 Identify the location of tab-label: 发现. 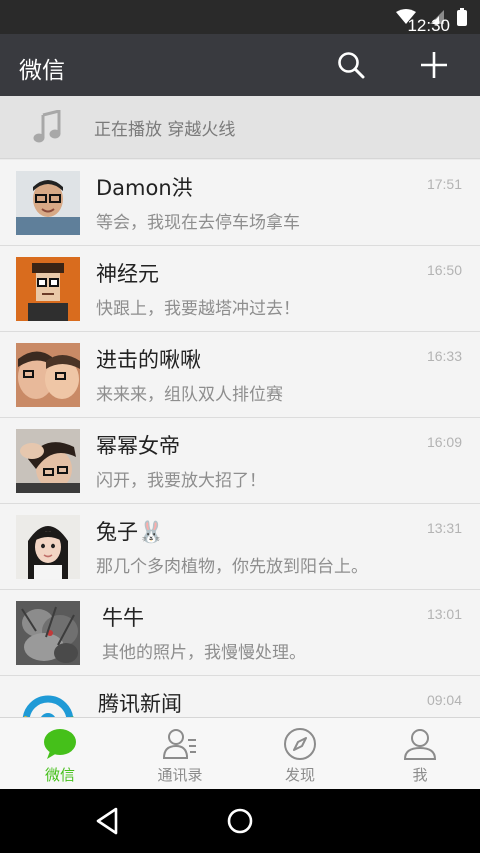
(299, 775).